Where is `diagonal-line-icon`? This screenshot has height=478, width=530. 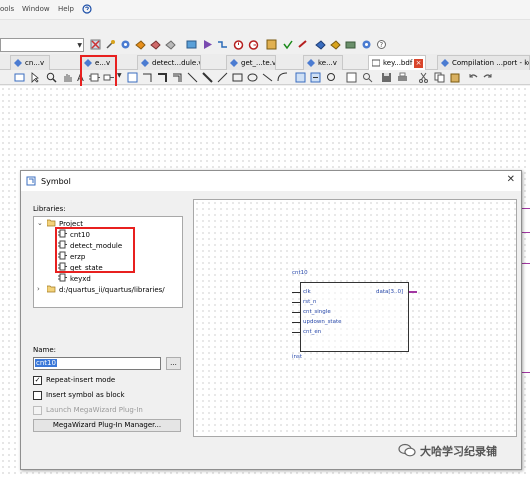 diagonal-line-icon is located at coordinates (267, 77).